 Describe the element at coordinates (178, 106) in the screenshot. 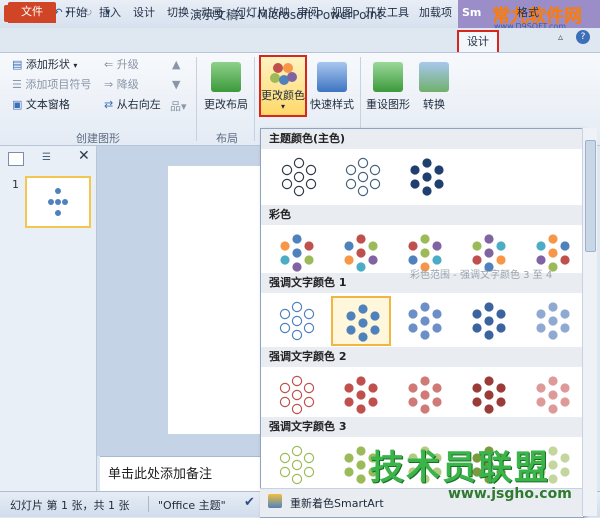

I see `layout-icon: 品▾` at that location.